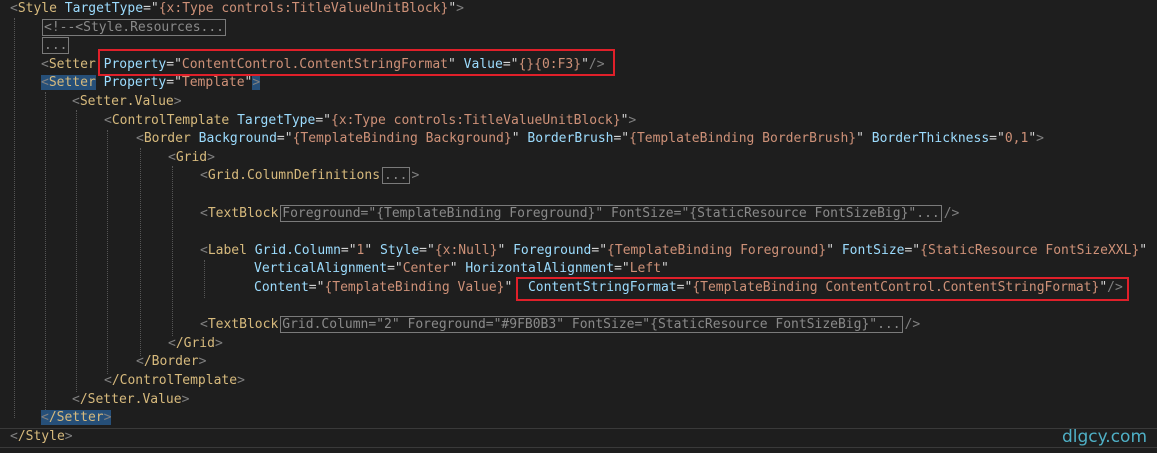 The width and height of the screenshot is (1157, 453). I want to click on code-line: <Setter.Value>, so click(127, 102).